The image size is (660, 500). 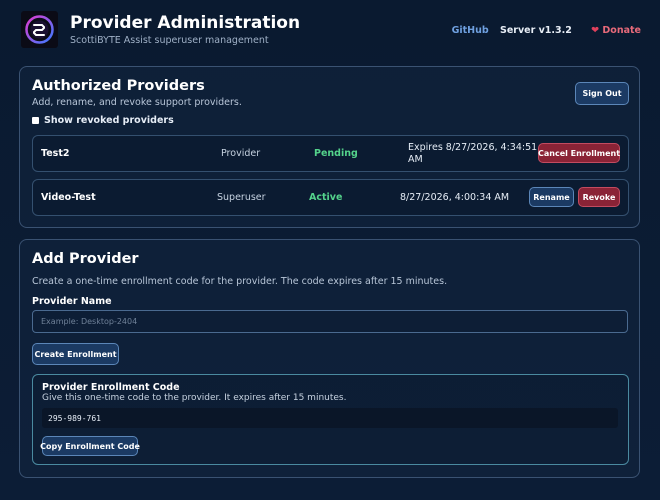 I want to click on provider-name: Video-Test, so click(x=68, y=197).